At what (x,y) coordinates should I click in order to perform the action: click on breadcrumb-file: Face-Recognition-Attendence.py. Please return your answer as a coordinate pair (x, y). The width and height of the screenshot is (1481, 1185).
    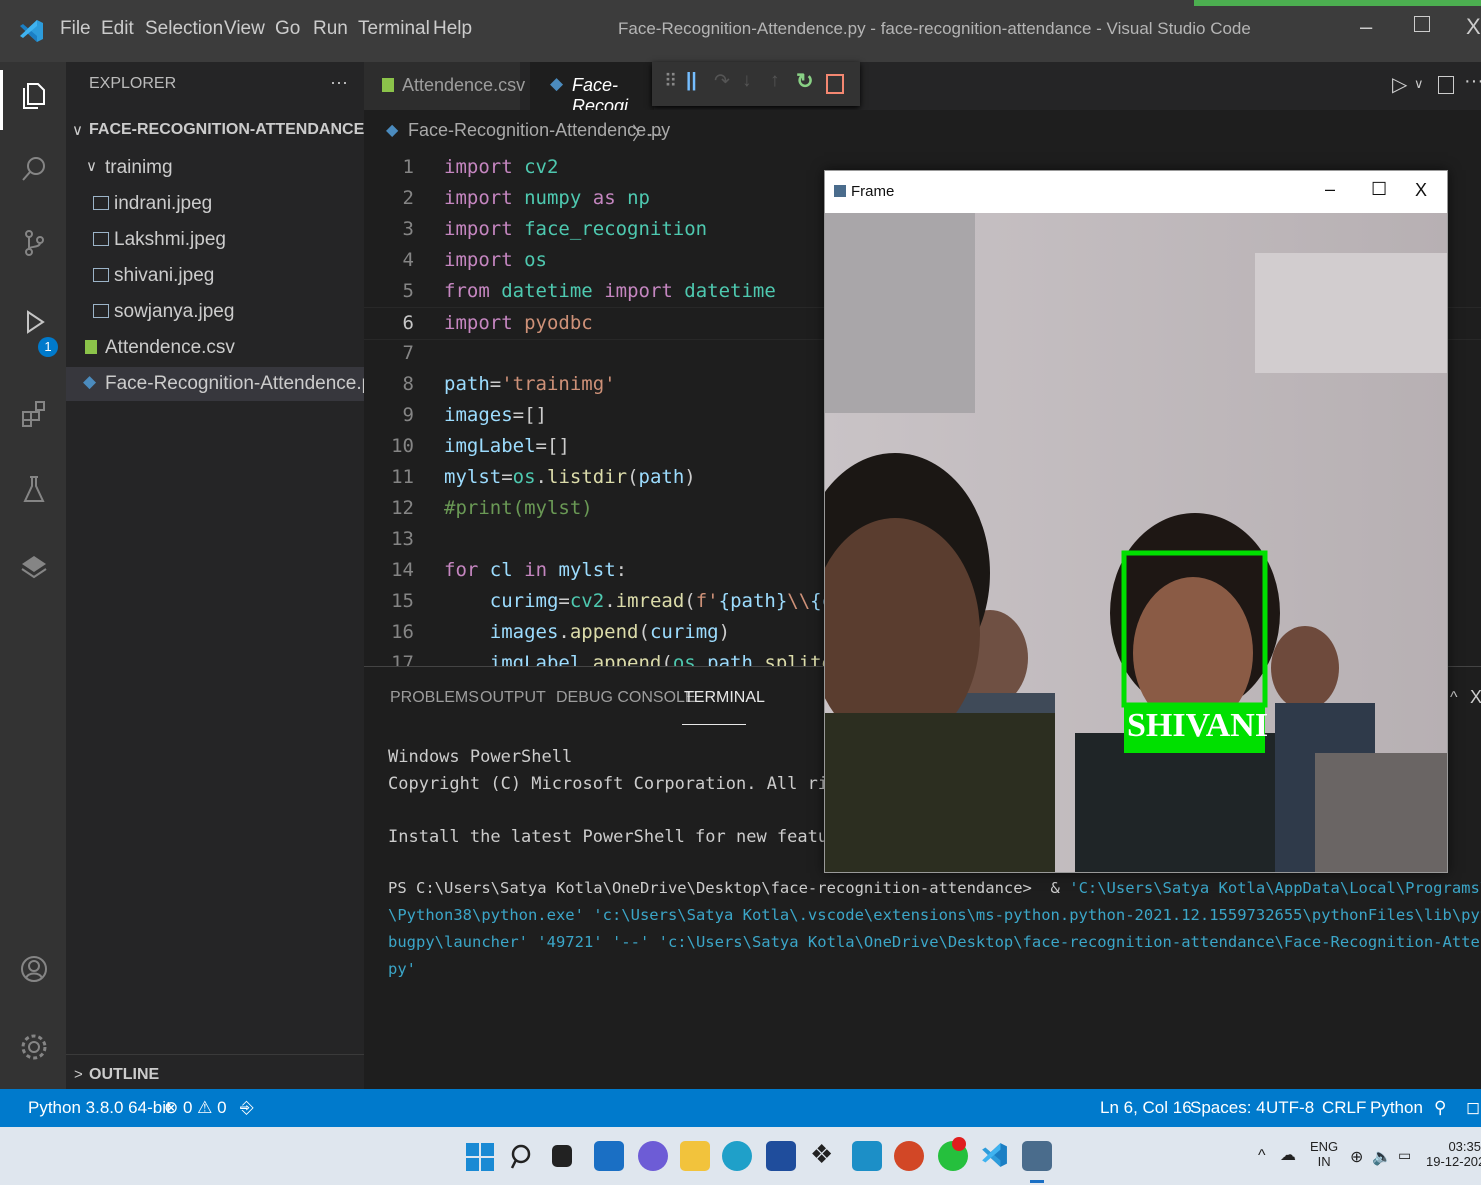
    Looking at the image, I should click on (539, 130).